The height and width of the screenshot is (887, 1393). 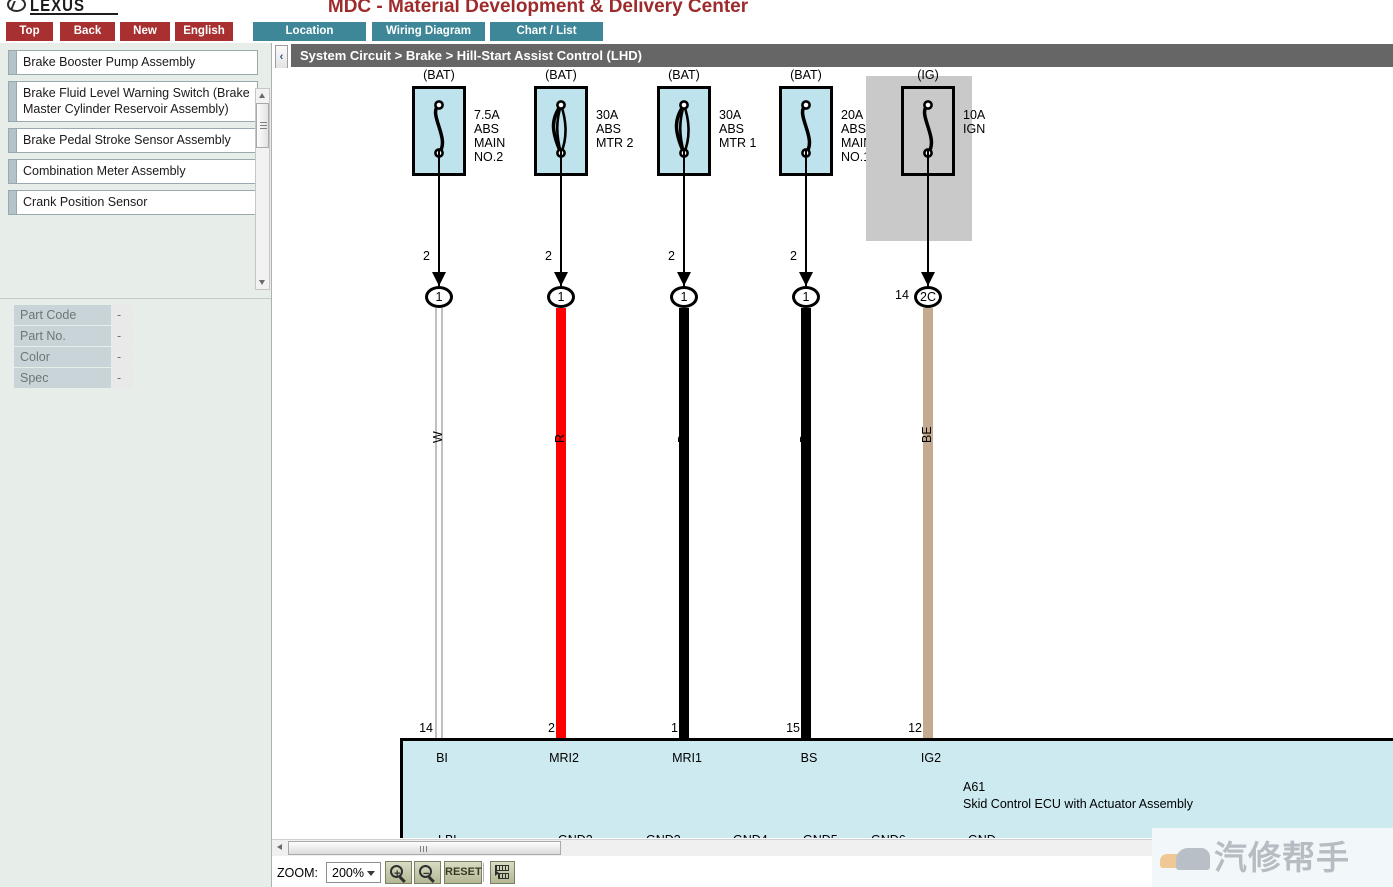 I want to click on back-button: Back, so click(x=87, y=31).